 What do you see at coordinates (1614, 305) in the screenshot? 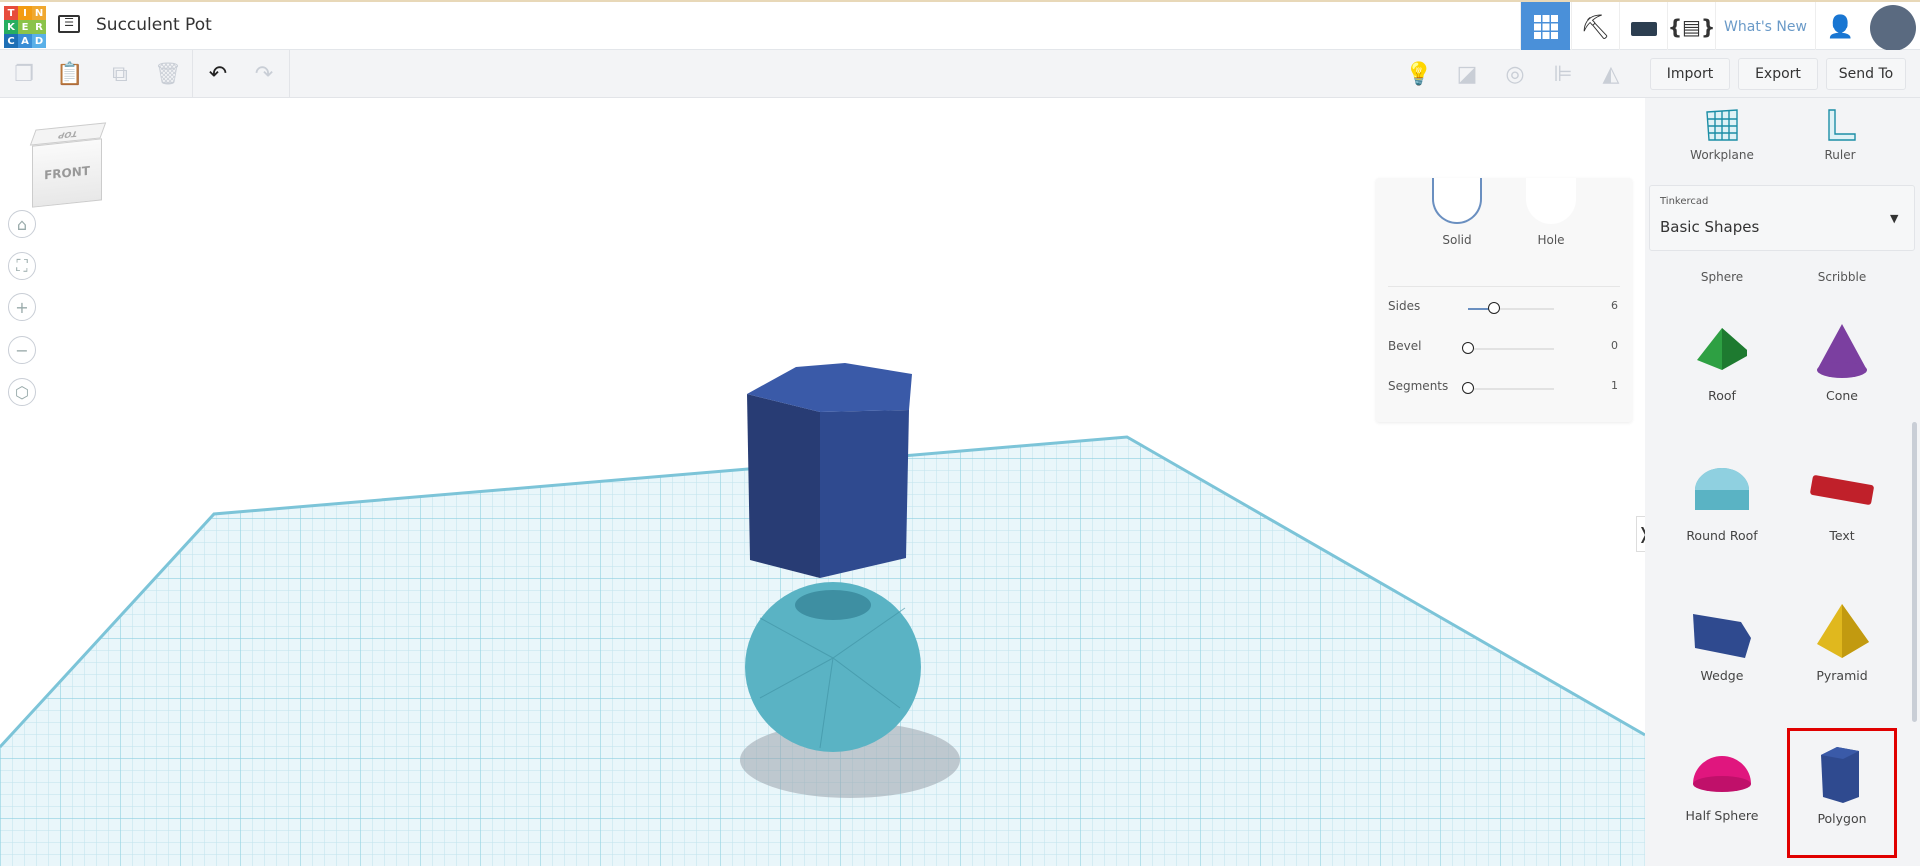
I see `param-value: 6` at bounding box center [1614, 305].